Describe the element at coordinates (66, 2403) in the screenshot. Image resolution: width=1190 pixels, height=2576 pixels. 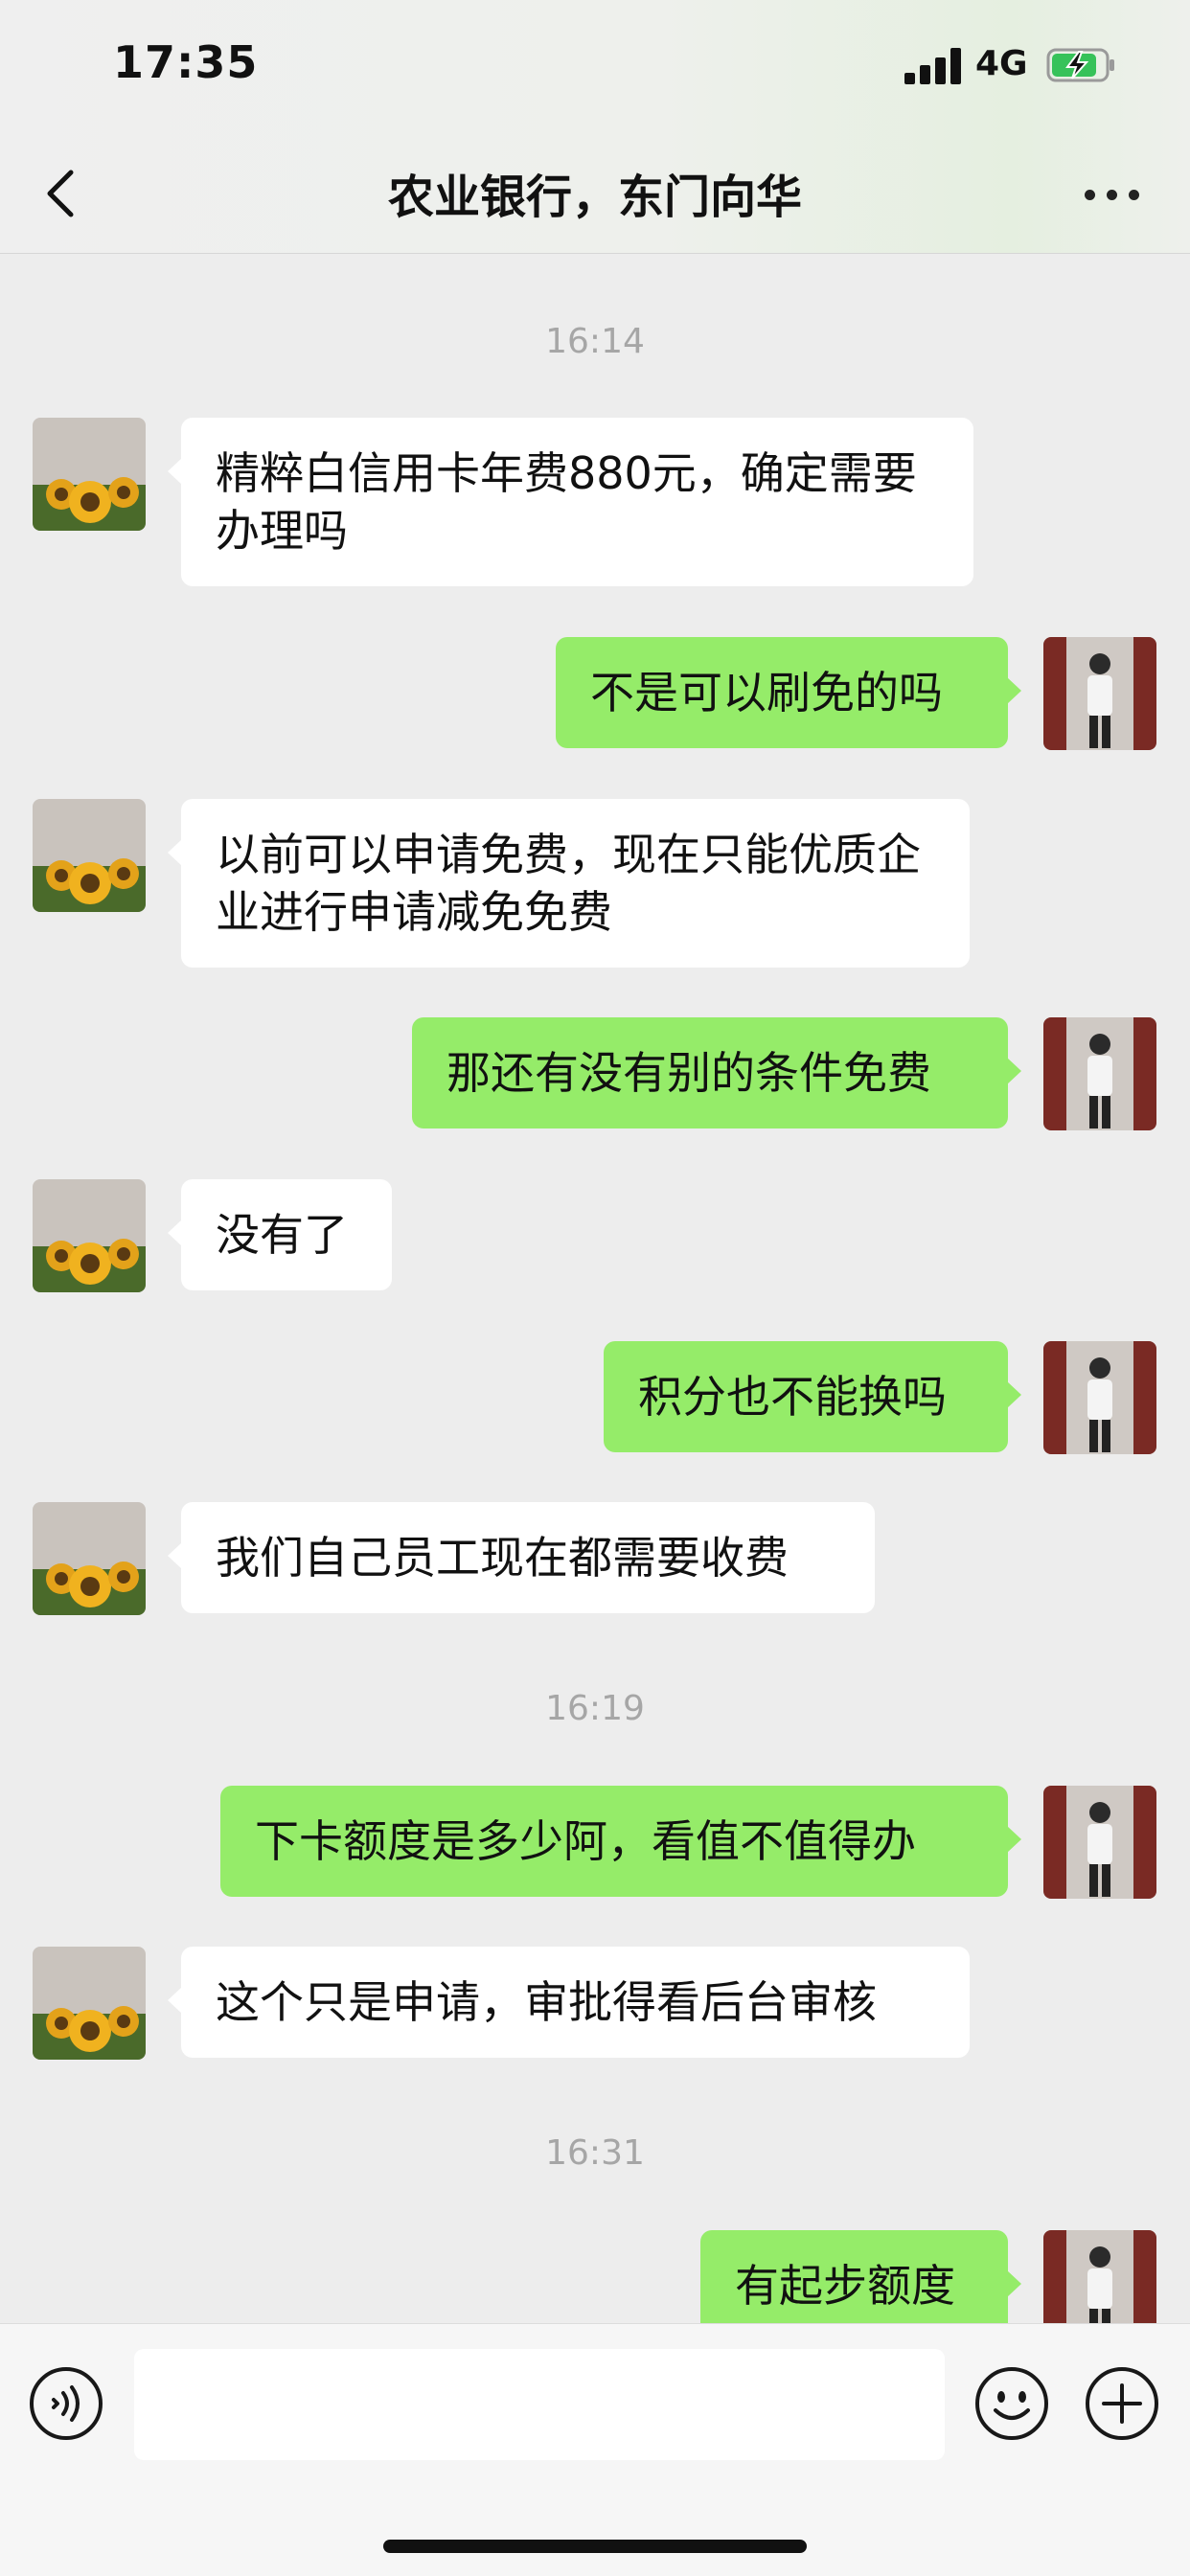
I see `voice-icon` at that location.